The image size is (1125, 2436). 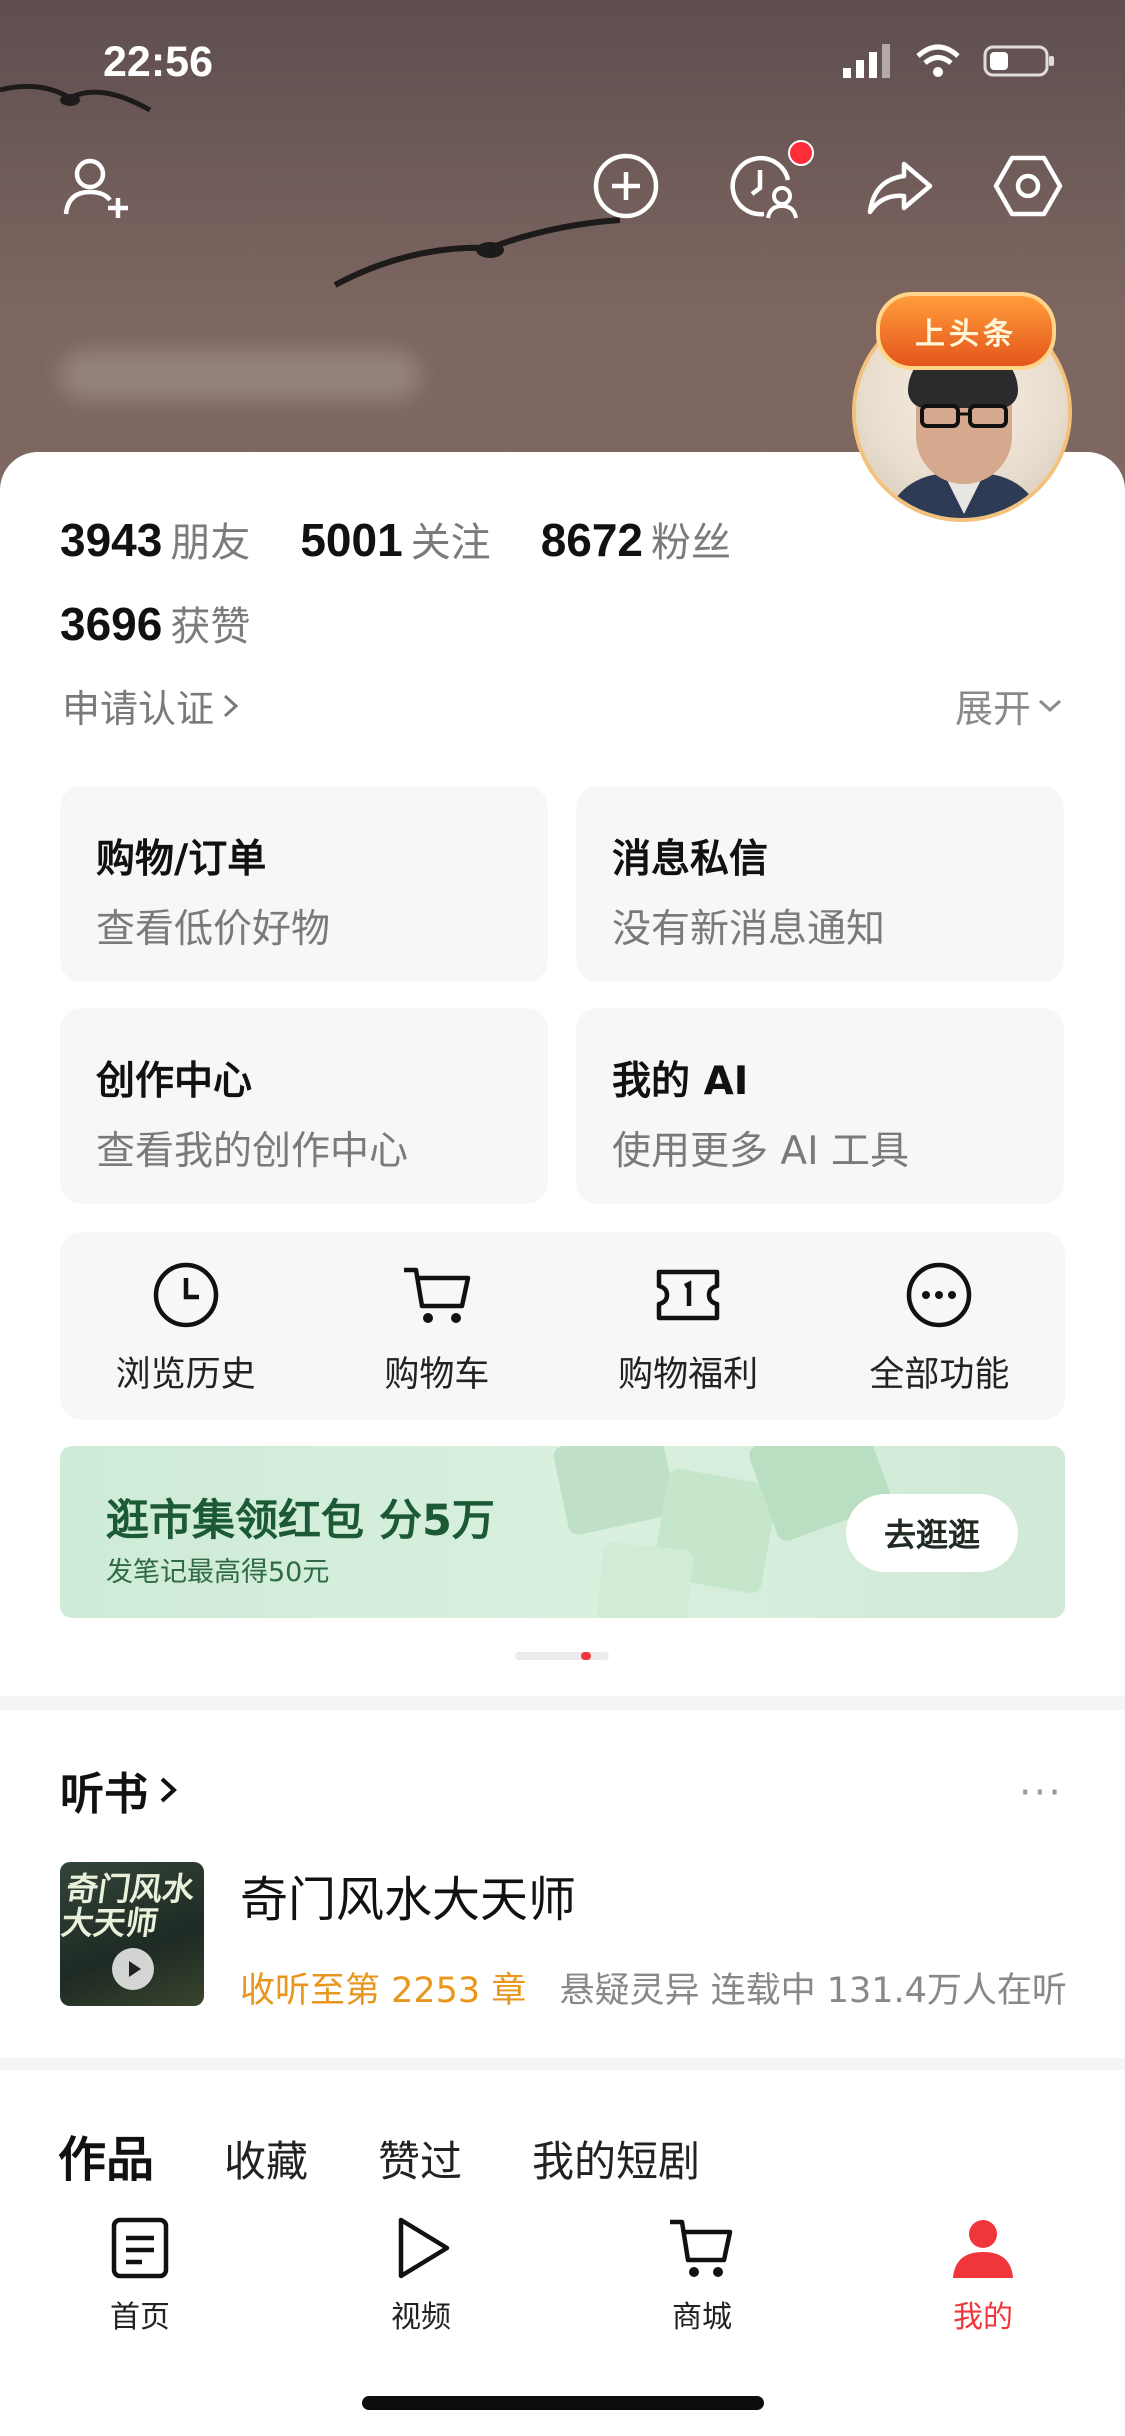 I want to click on stat-number: 8672, so click(x=592, y=540).